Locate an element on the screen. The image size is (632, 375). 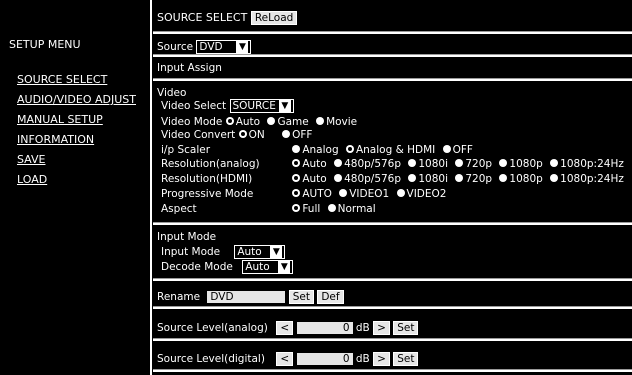
sidebar-item-information: INFORMATION is located at coordinates (76, 140).